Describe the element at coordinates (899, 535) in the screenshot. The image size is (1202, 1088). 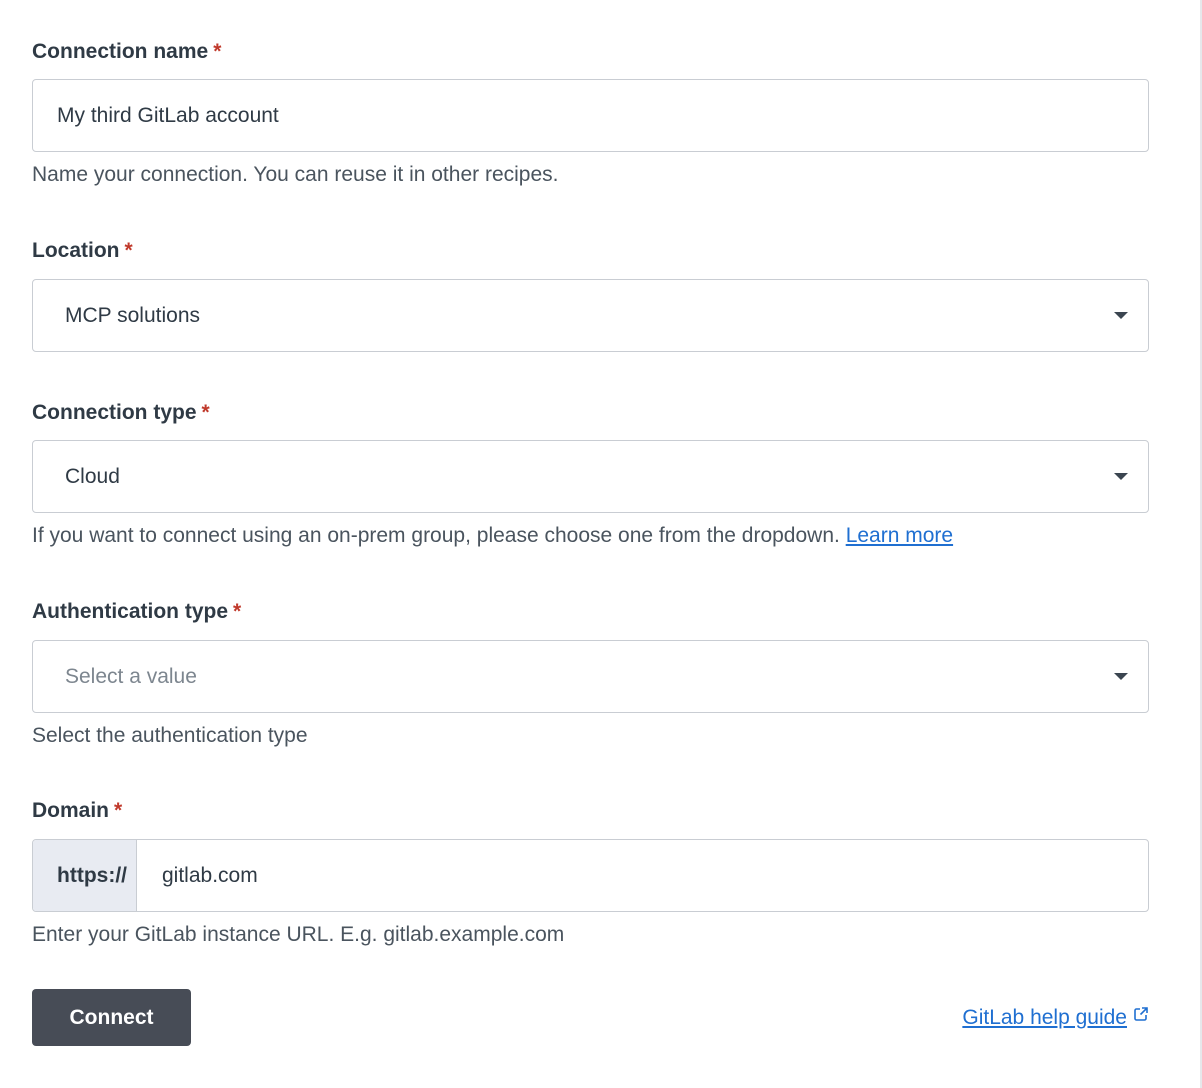
I see `learn-more-link: Learn more` at that location.